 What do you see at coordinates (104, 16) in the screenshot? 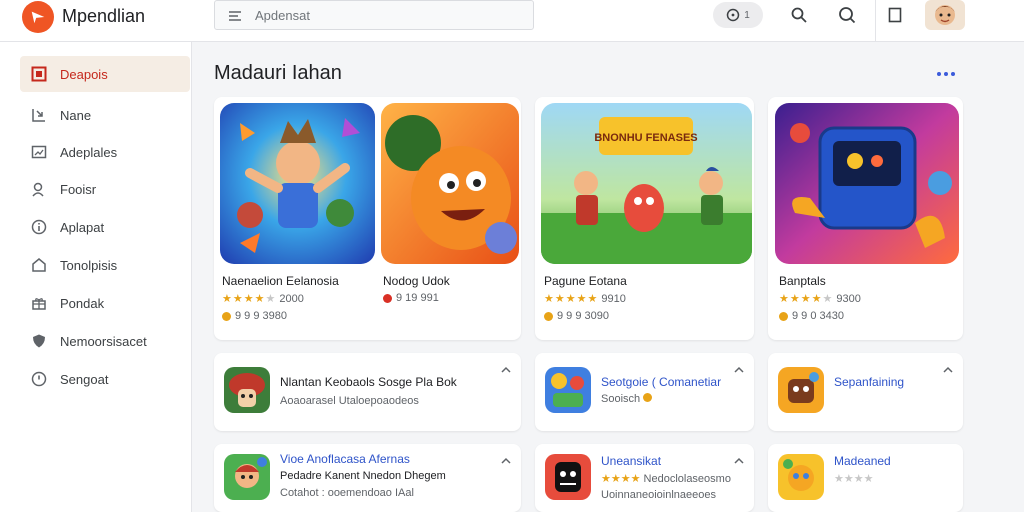
I see `app-title: Mpendlian` at bounding box center [104, 16].